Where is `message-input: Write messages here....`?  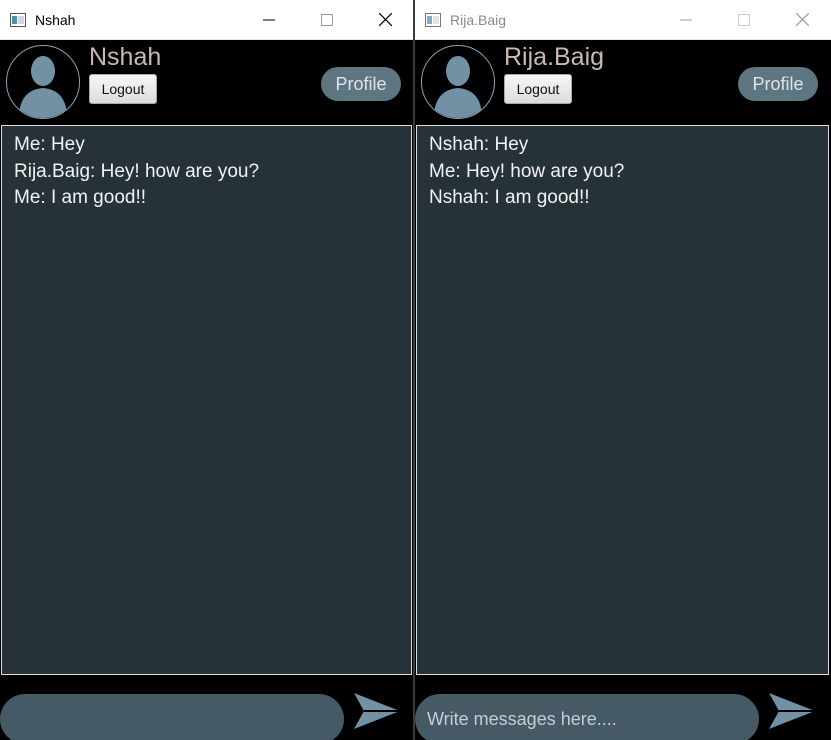 message-input: Write messages here.... is located at coordinates (587, 717).